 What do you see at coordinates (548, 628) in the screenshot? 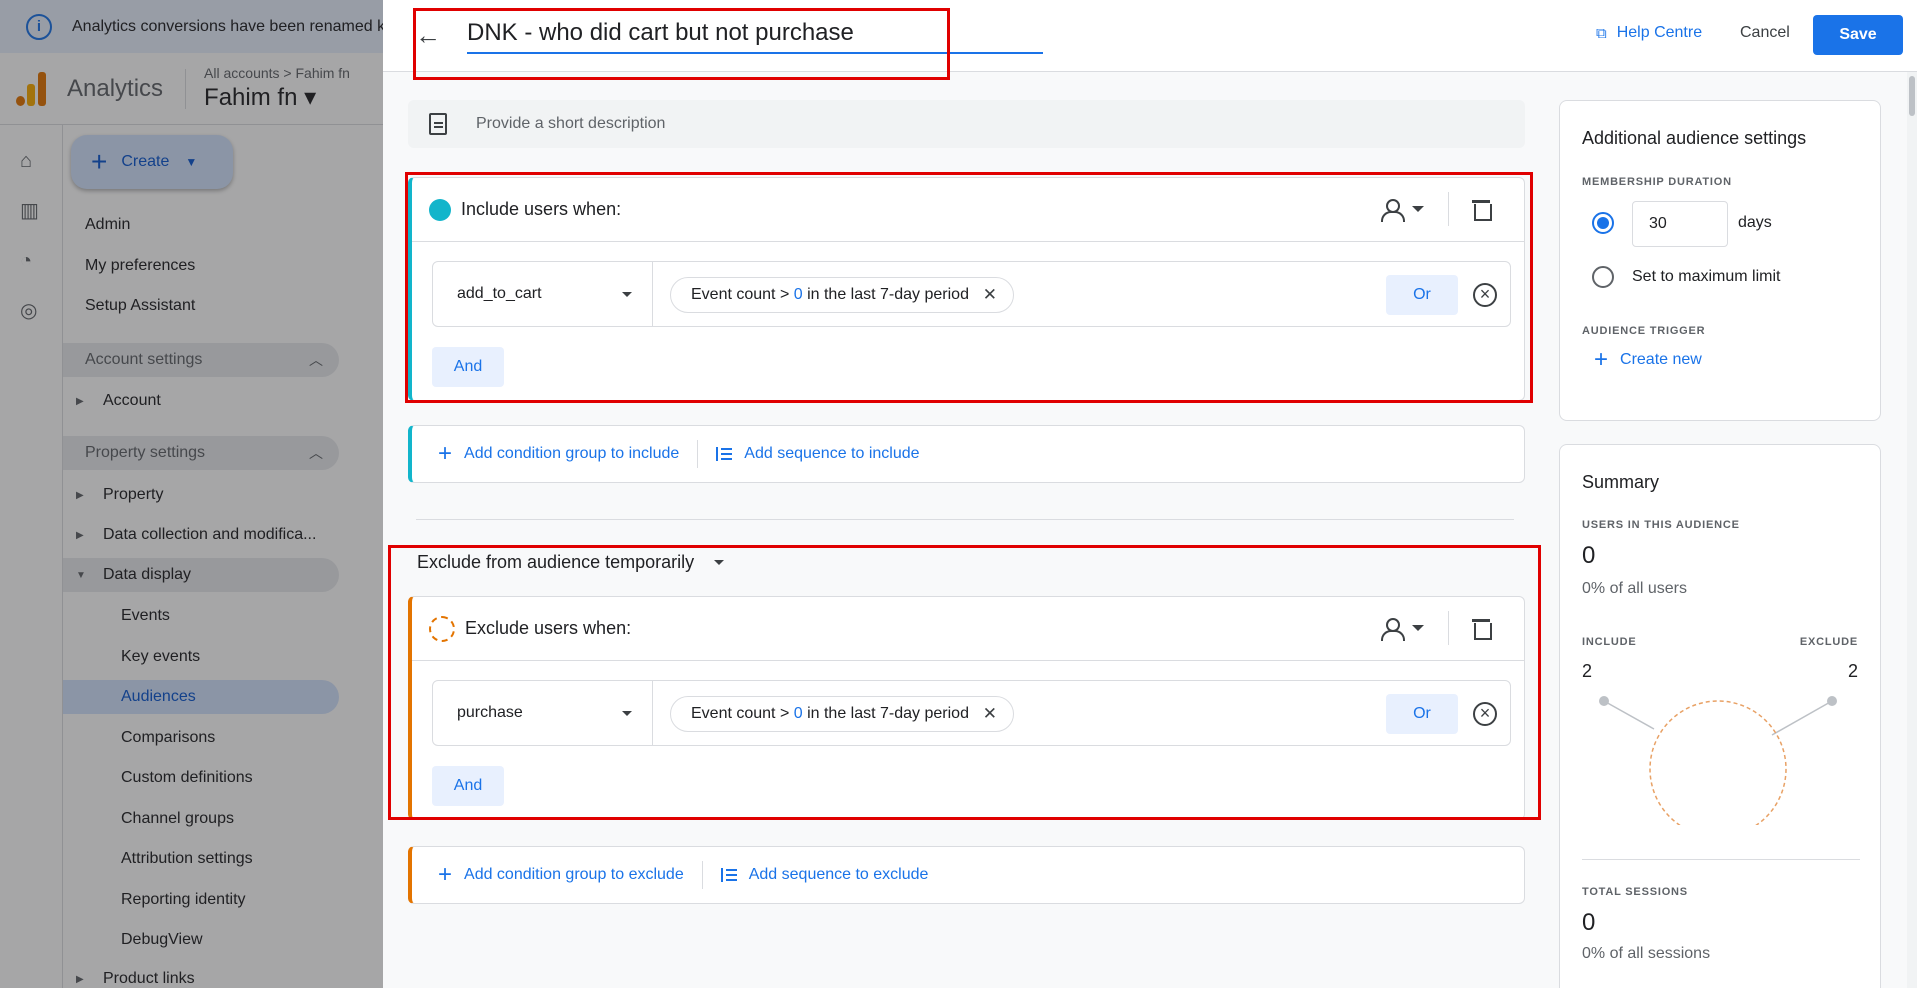
I see `exclude-header-label: Exclude users when:` at bounding box center [548, 628].